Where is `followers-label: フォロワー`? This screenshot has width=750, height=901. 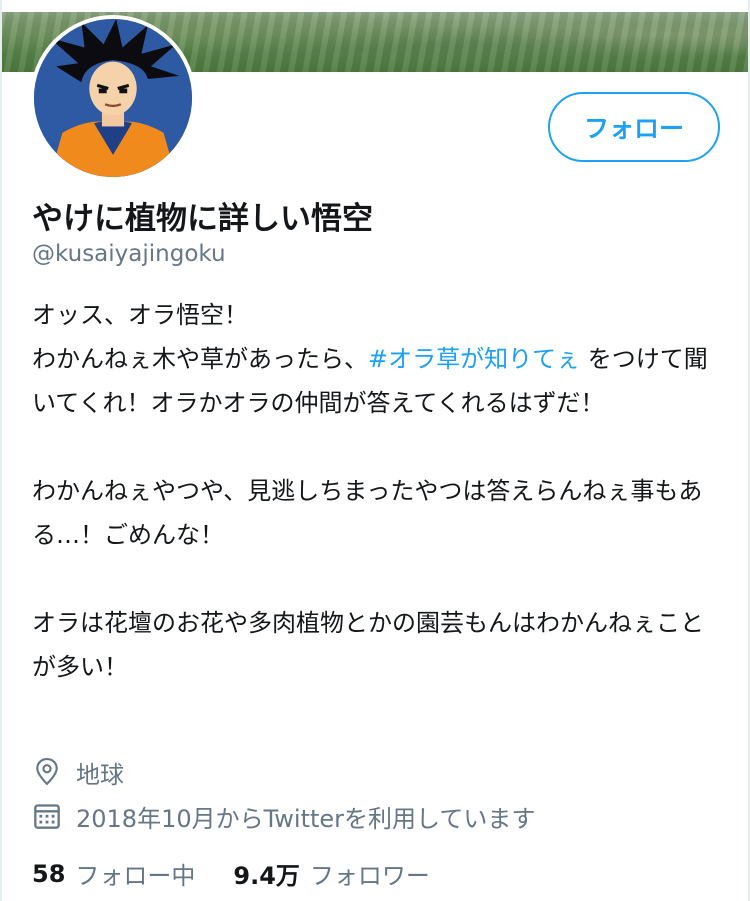
followers-label: フォロワー is located at coordinates (369, 876).